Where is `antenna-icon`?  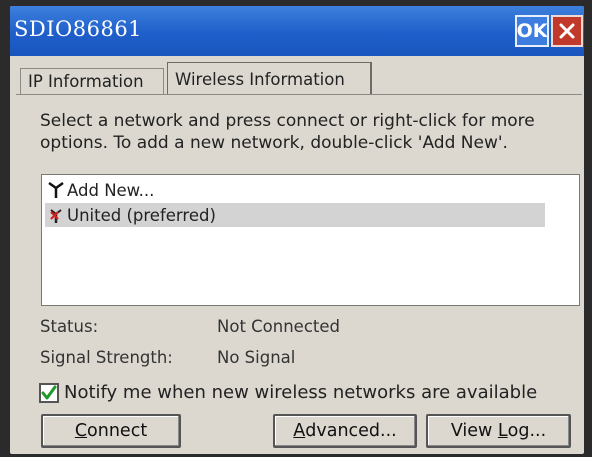
antenna-icon is located at coordinates (56, 190).